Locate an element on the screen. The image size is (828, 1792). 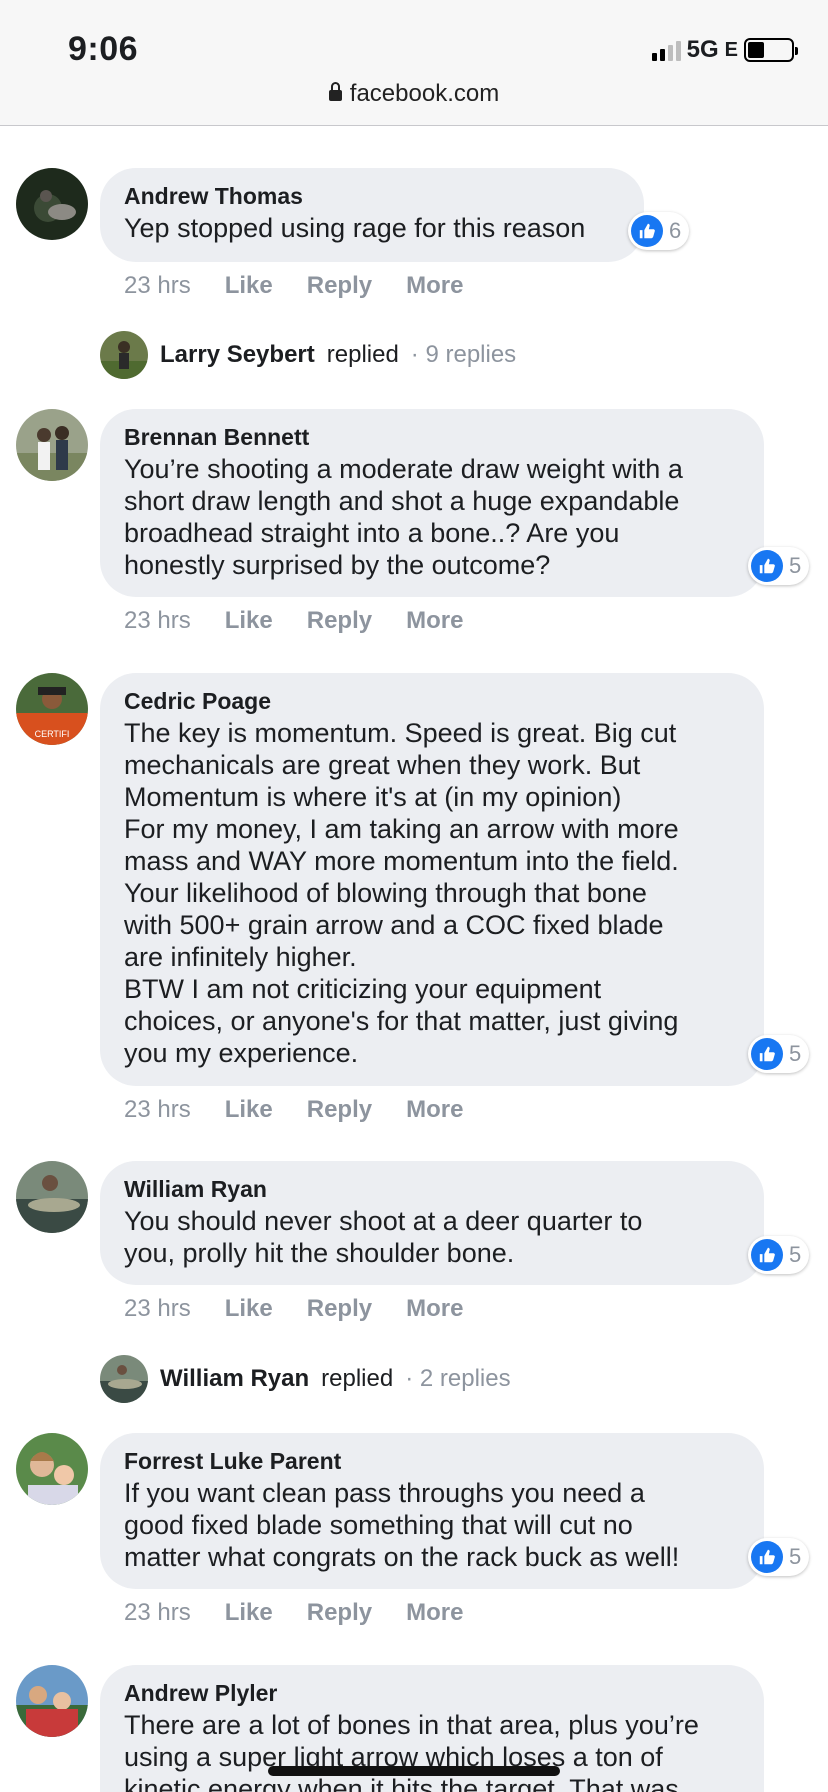
network-type: 5G is located at coordinates (702, 49).